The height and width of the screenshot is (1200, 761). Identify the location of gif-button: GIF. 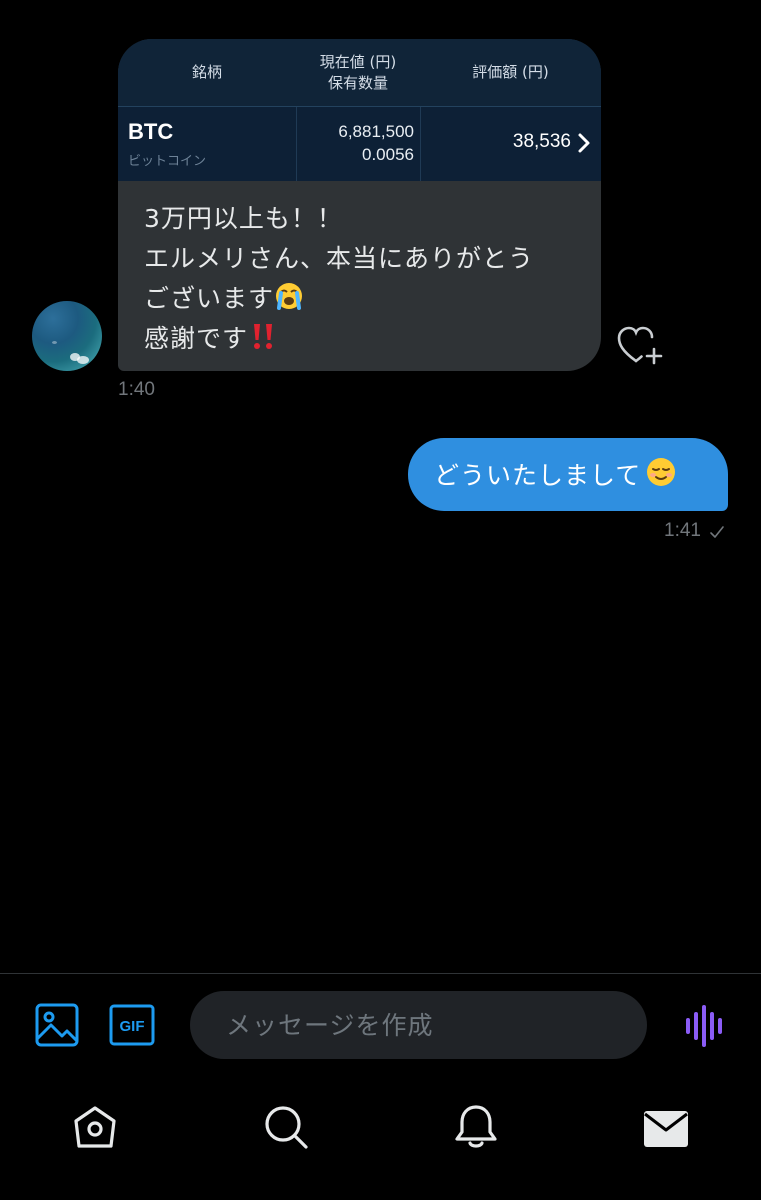
(132, 1025).